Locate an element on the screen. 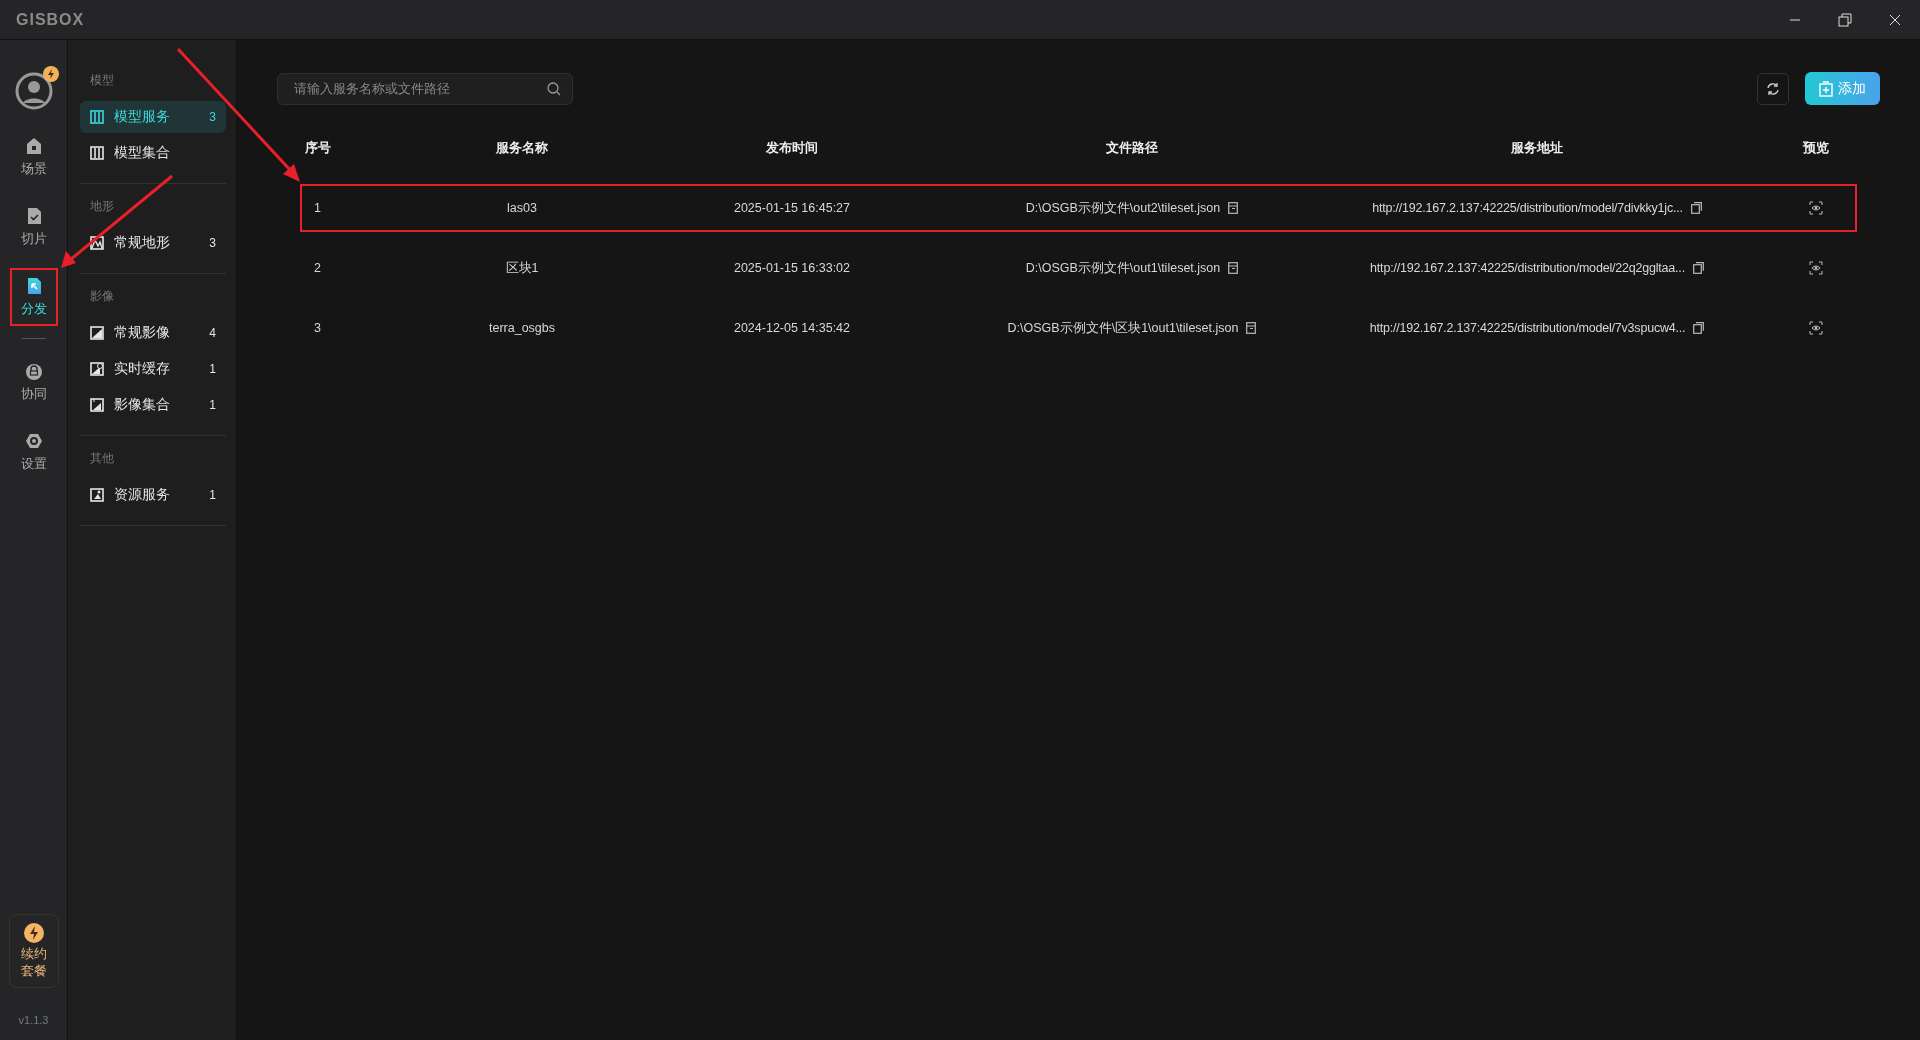 The image size is (1920, 1040). nav-item: 场景 is located at coordinates (33, 157).